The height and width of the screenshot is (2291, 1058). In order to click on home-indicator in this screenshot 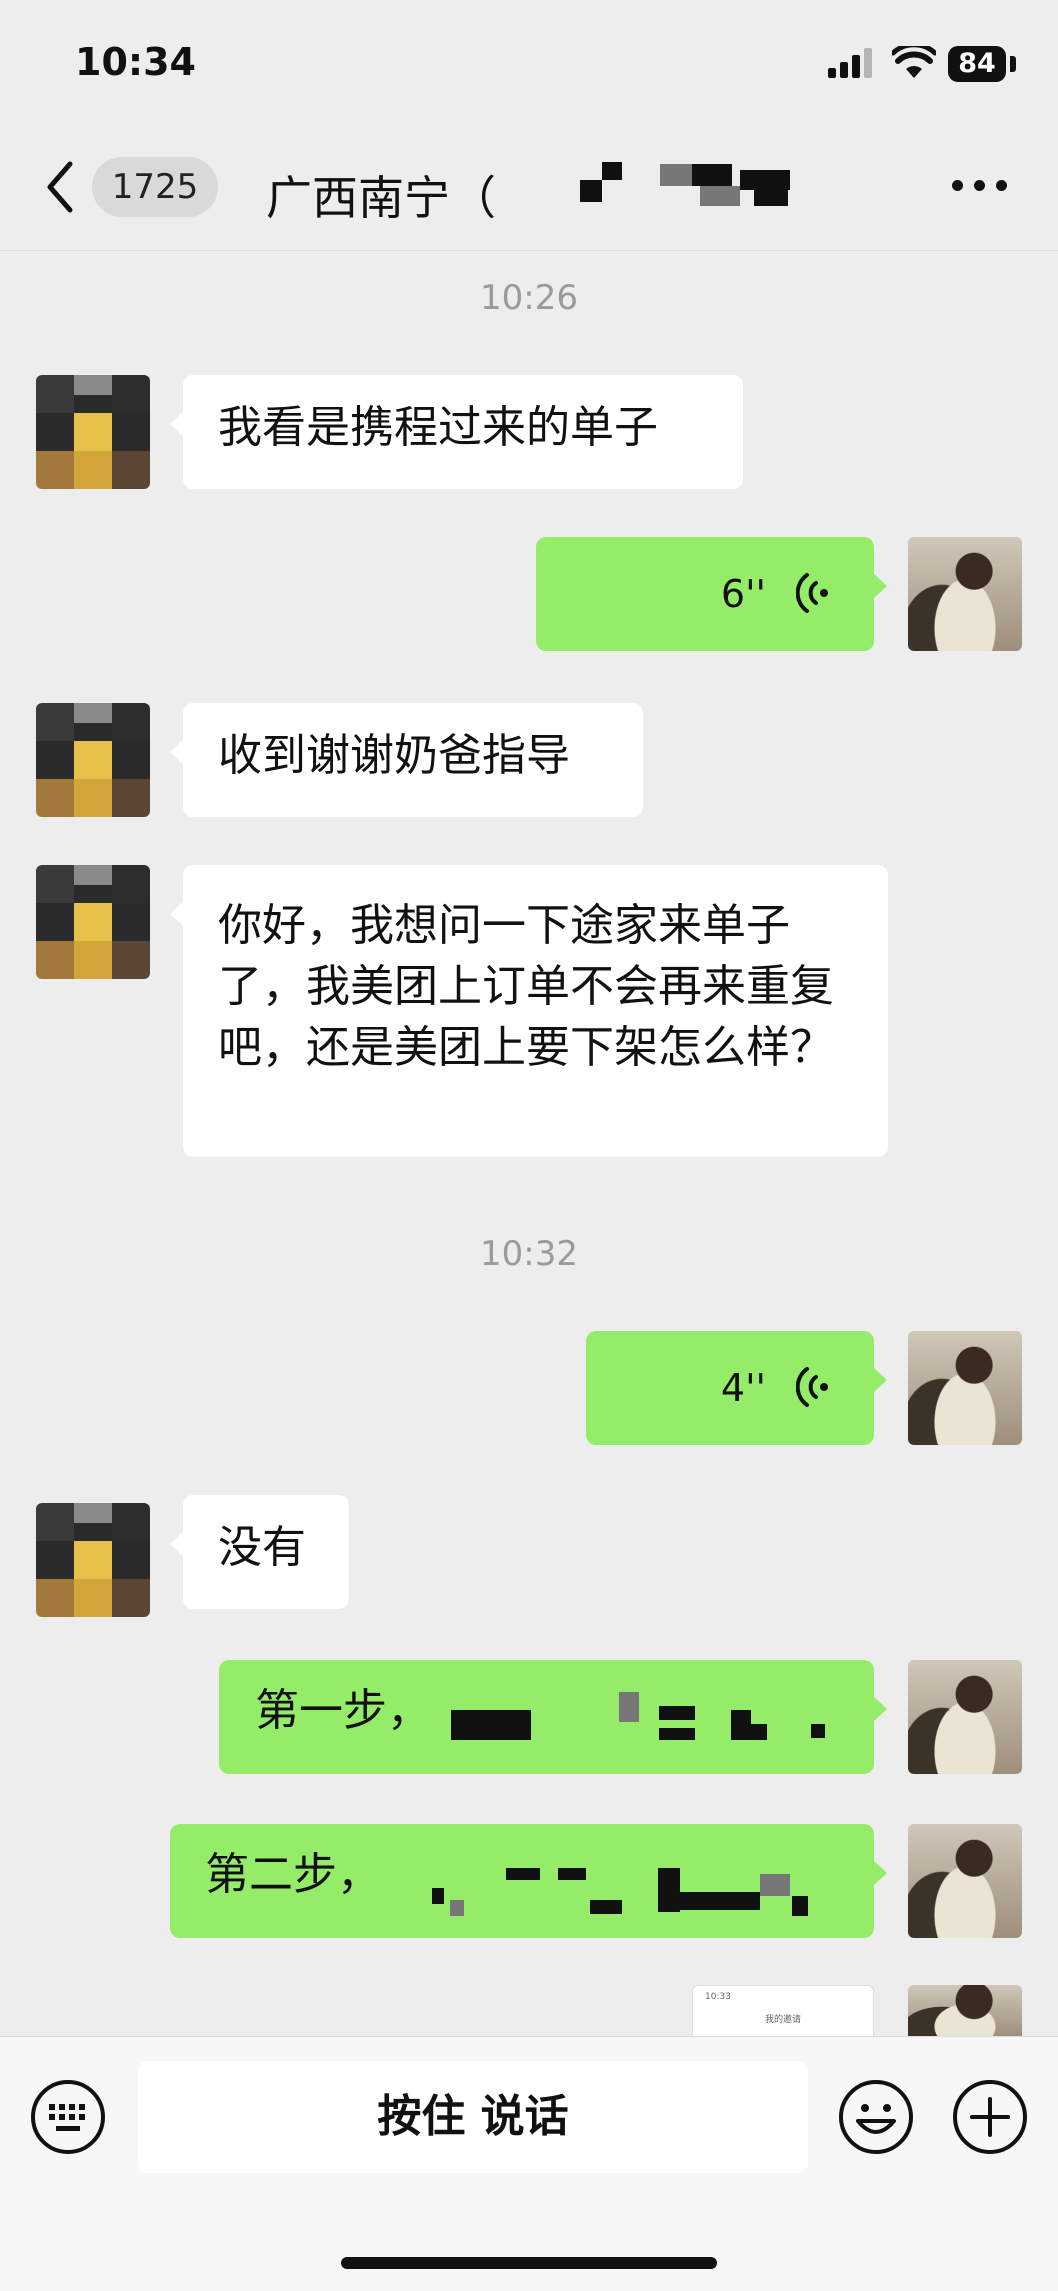, I will do `click(529, 2263)`.